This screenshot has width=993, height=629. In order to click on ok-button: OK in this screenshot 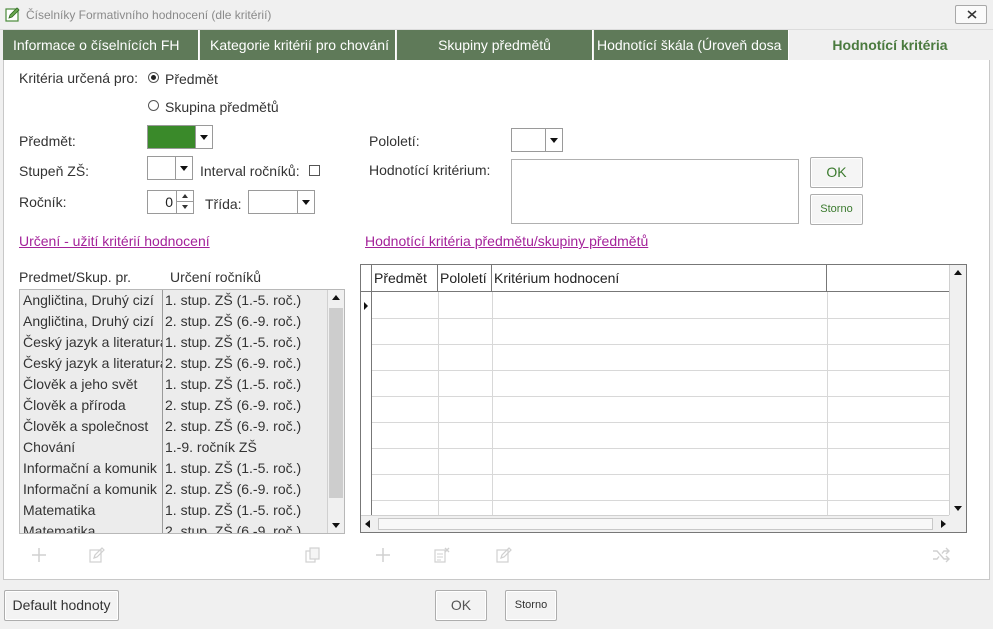, I will do `click(836, 172)`.